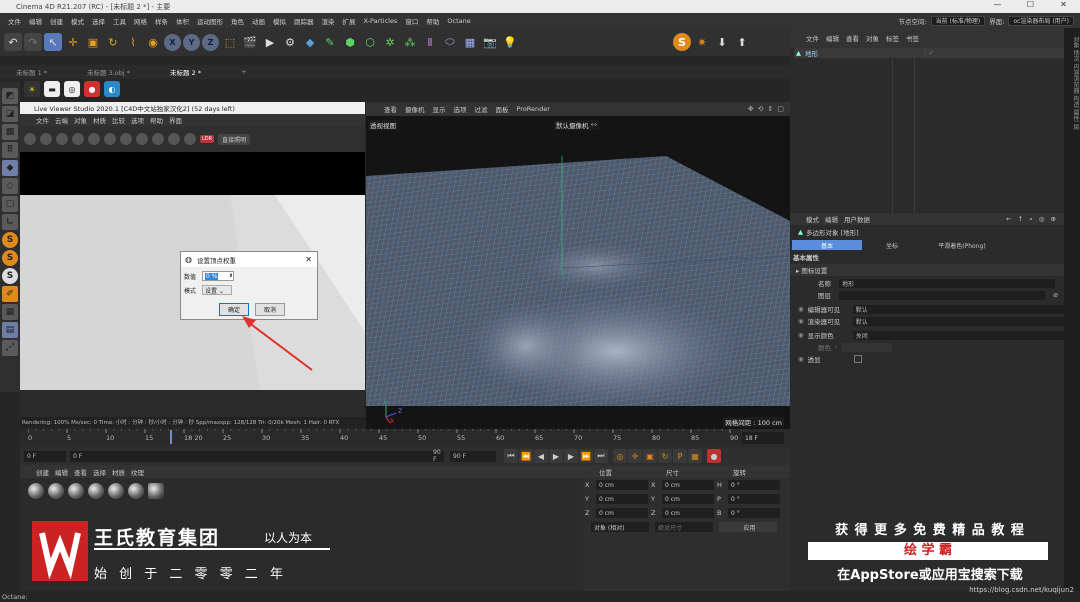  What do you see at coordinates (46, 139) in the screenshot?
I see `restart-icon` at bounding box center [46, 139].